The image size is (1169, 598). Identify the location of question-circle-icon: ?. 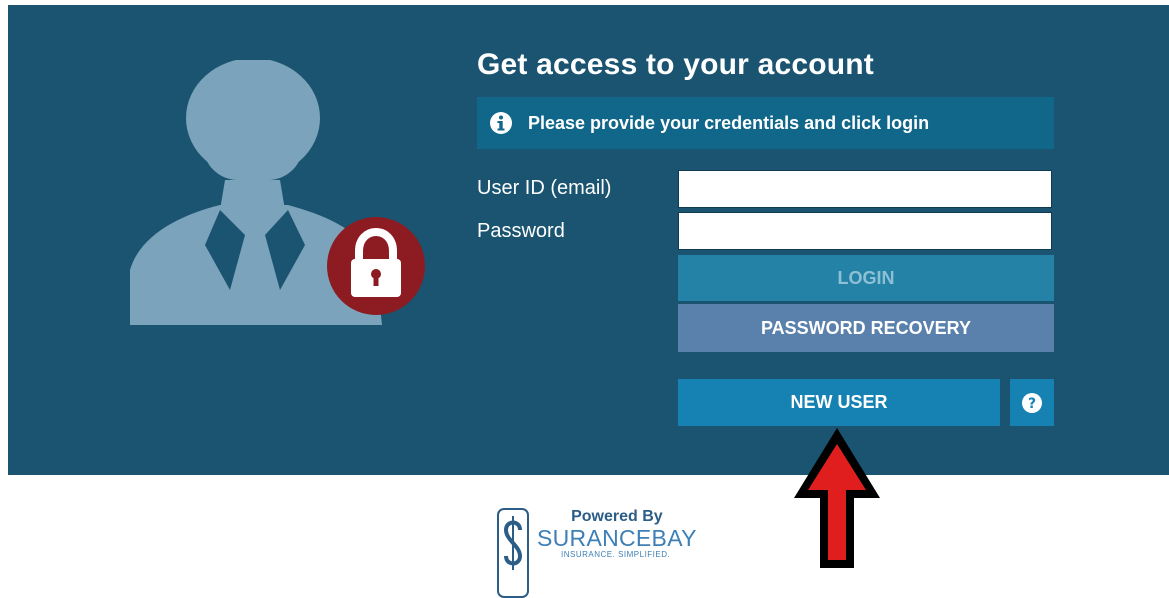
(1032, 402).